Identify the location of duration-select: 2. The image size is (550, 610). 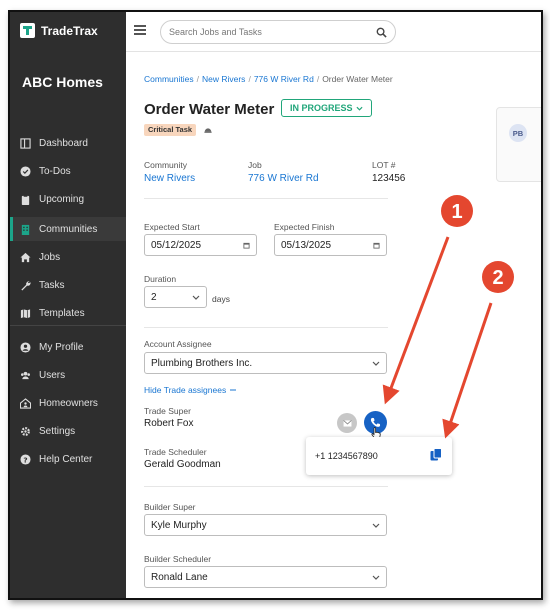
(175, 297).